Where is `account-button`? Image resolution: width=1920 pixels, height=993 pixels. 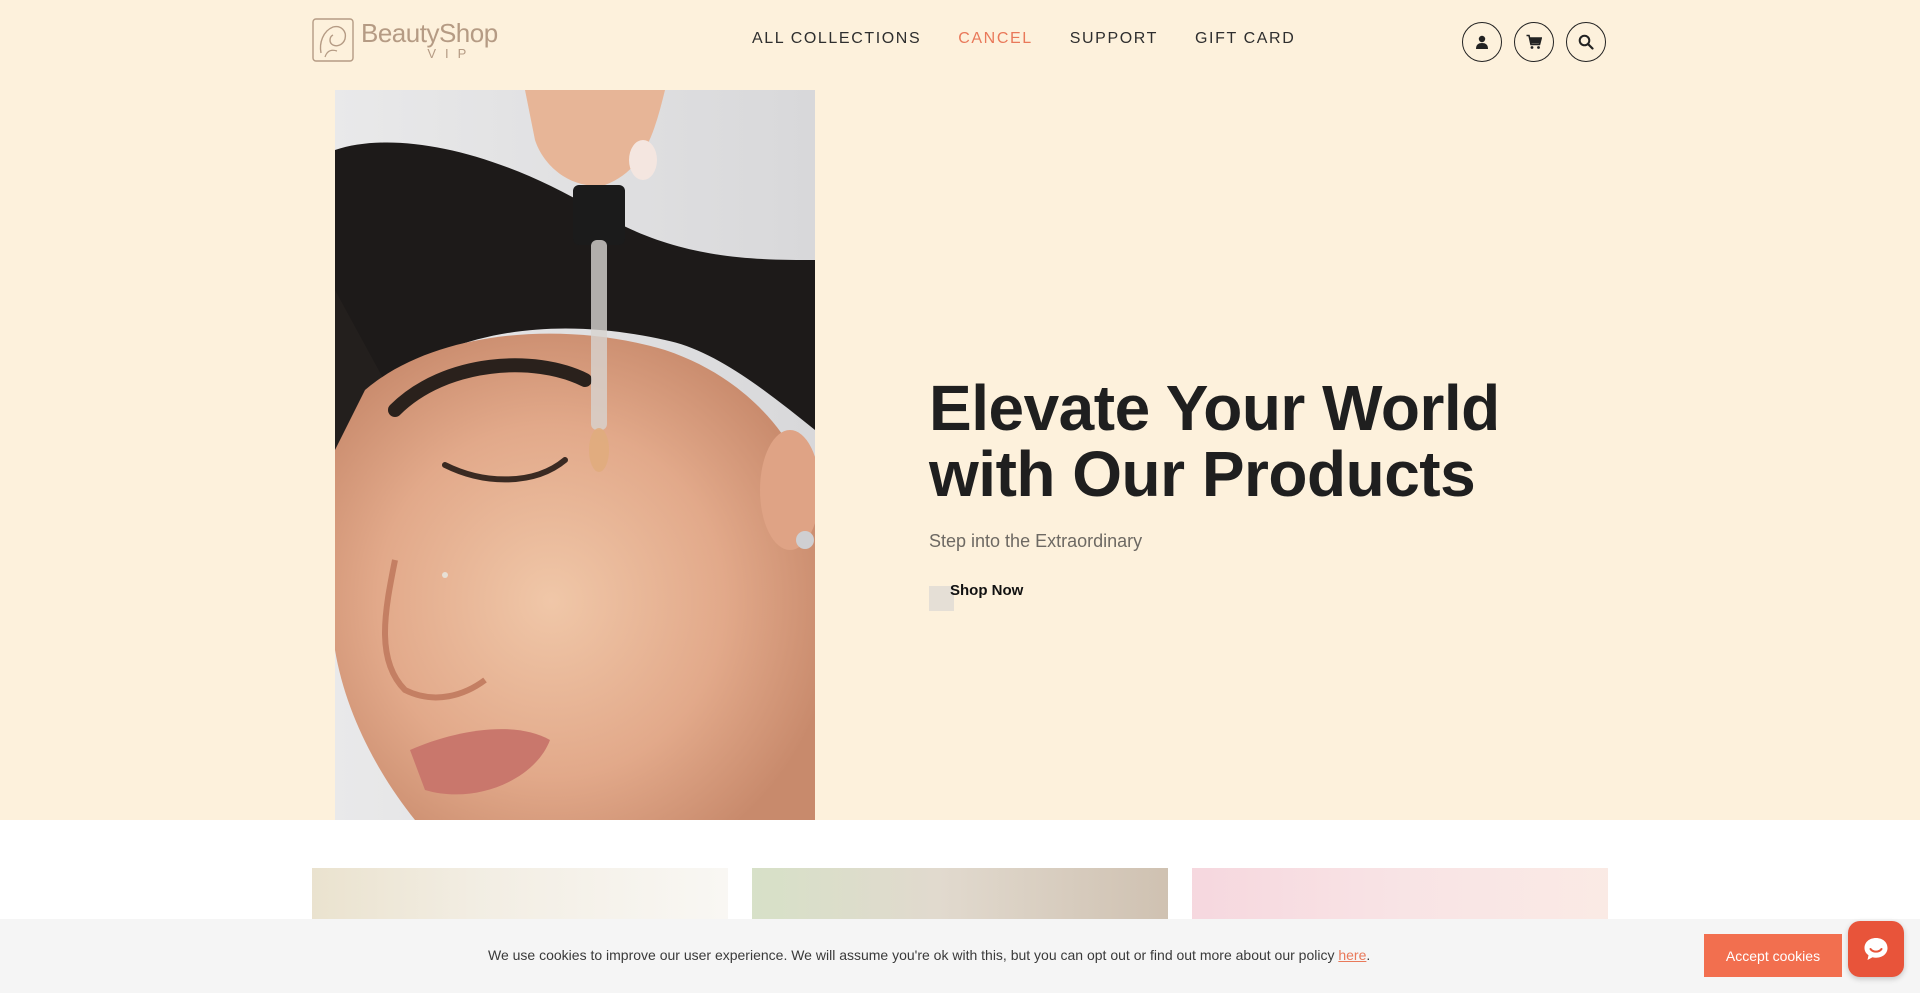 account-button is located at coordinates (1482, 42).